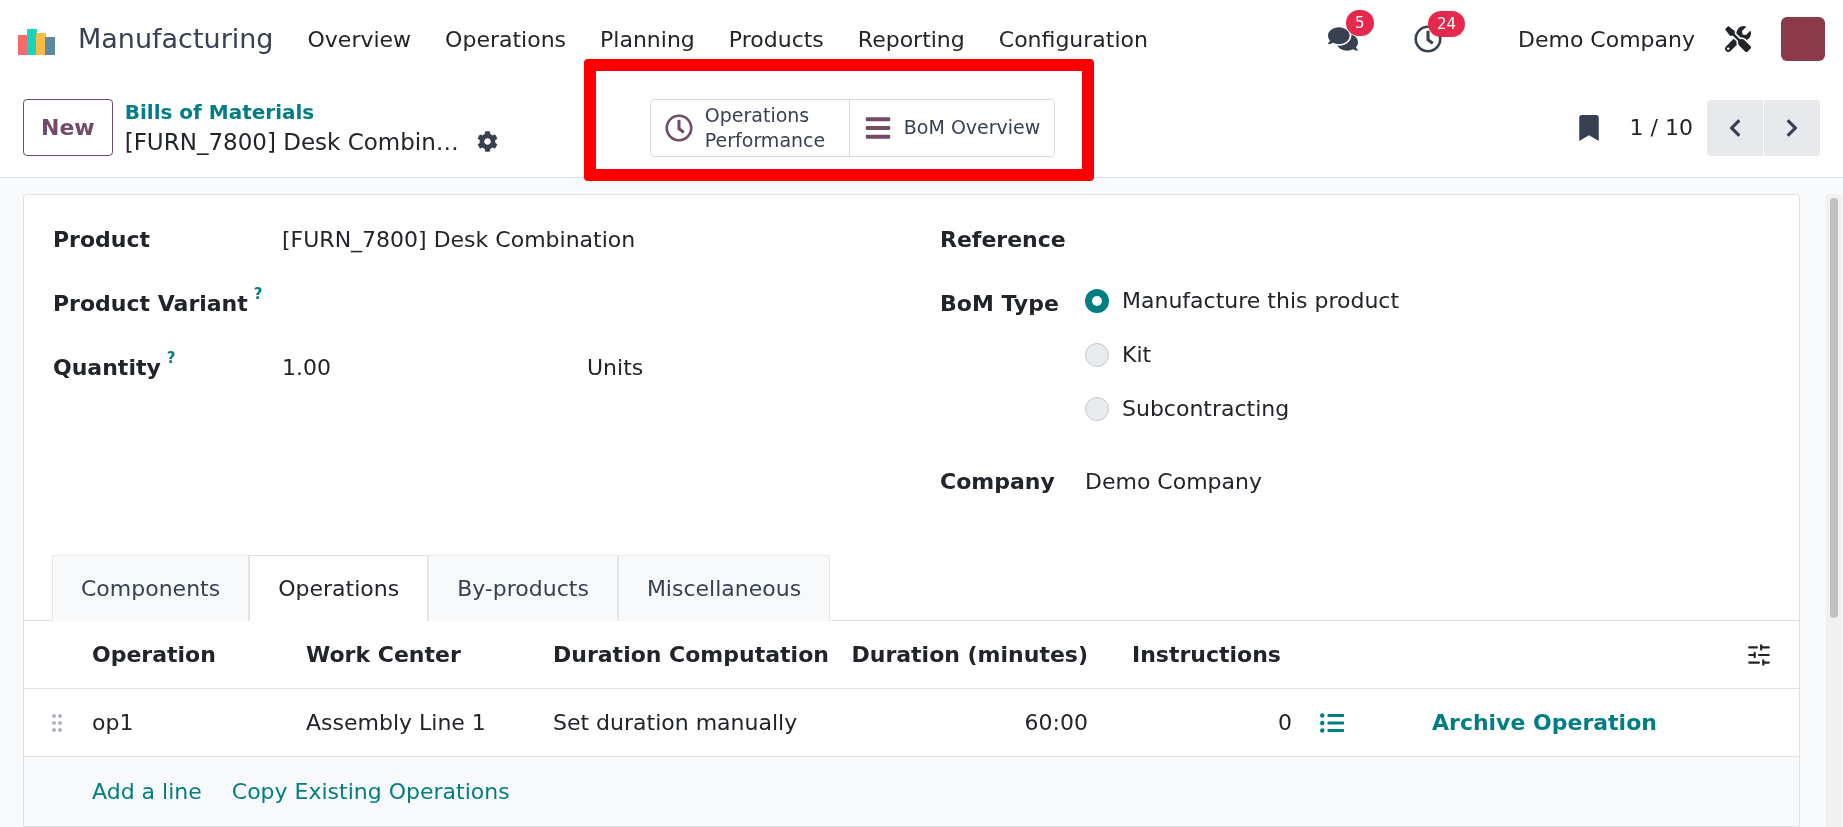 This screenshot has width=1843, height=827. Describe the element at coordinates (506, 39) in the screenshot. I see `menu-item: Operations` at that location.